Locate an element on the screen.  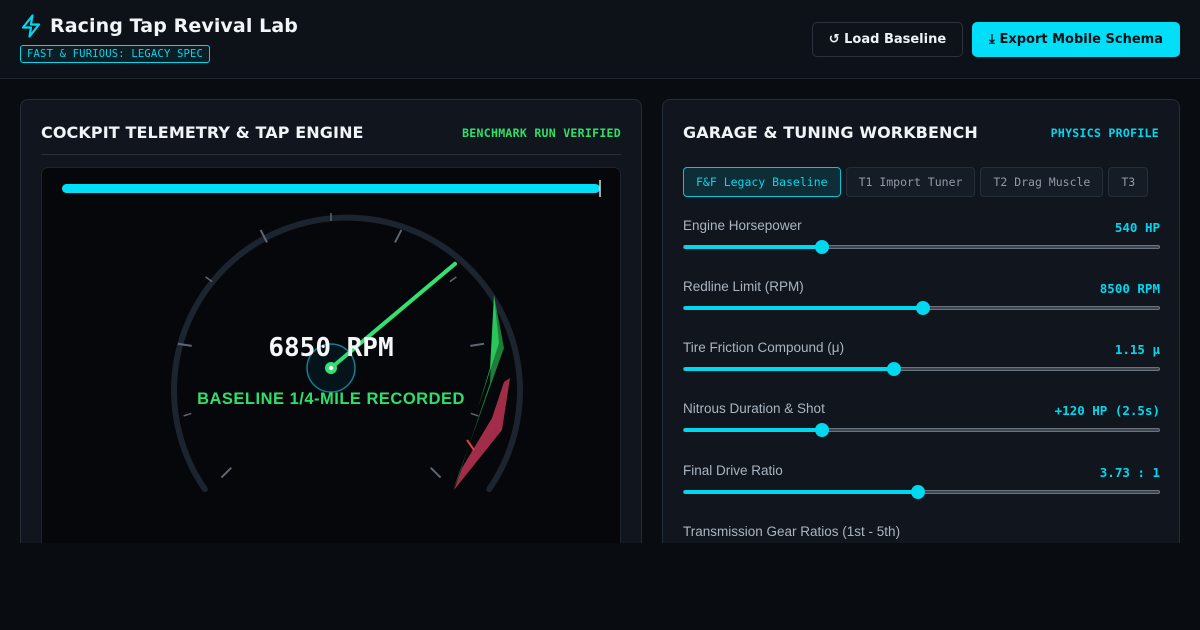
redline-slider is located at coordinates (921, 308).